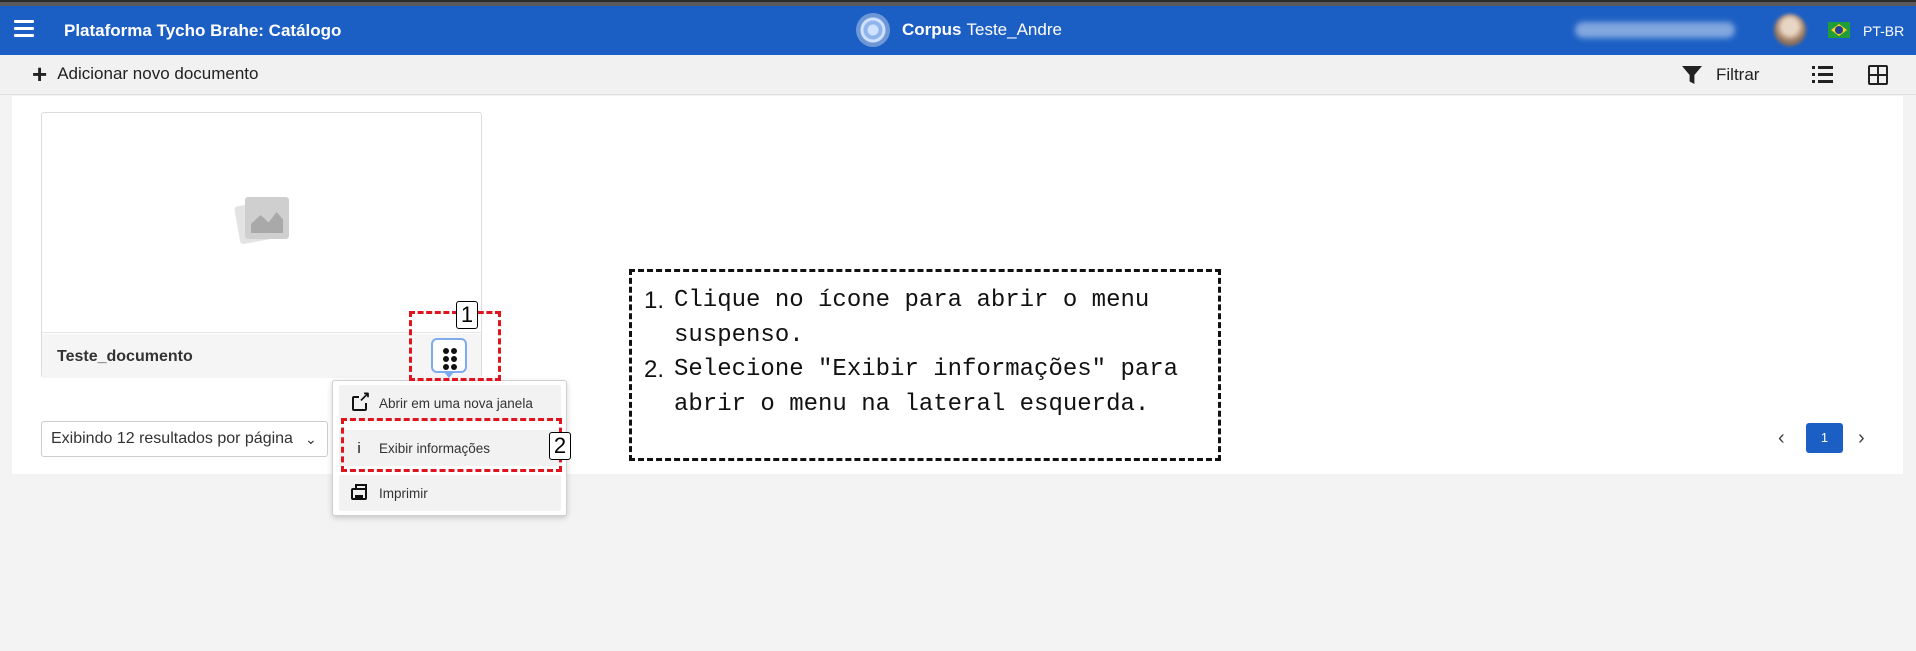 Image resolution: width=1916 pixels, height=651 pixels. Describe the element at coordinates (1655, 30) in the screenshot. I see `user-name-blurred` at that location.